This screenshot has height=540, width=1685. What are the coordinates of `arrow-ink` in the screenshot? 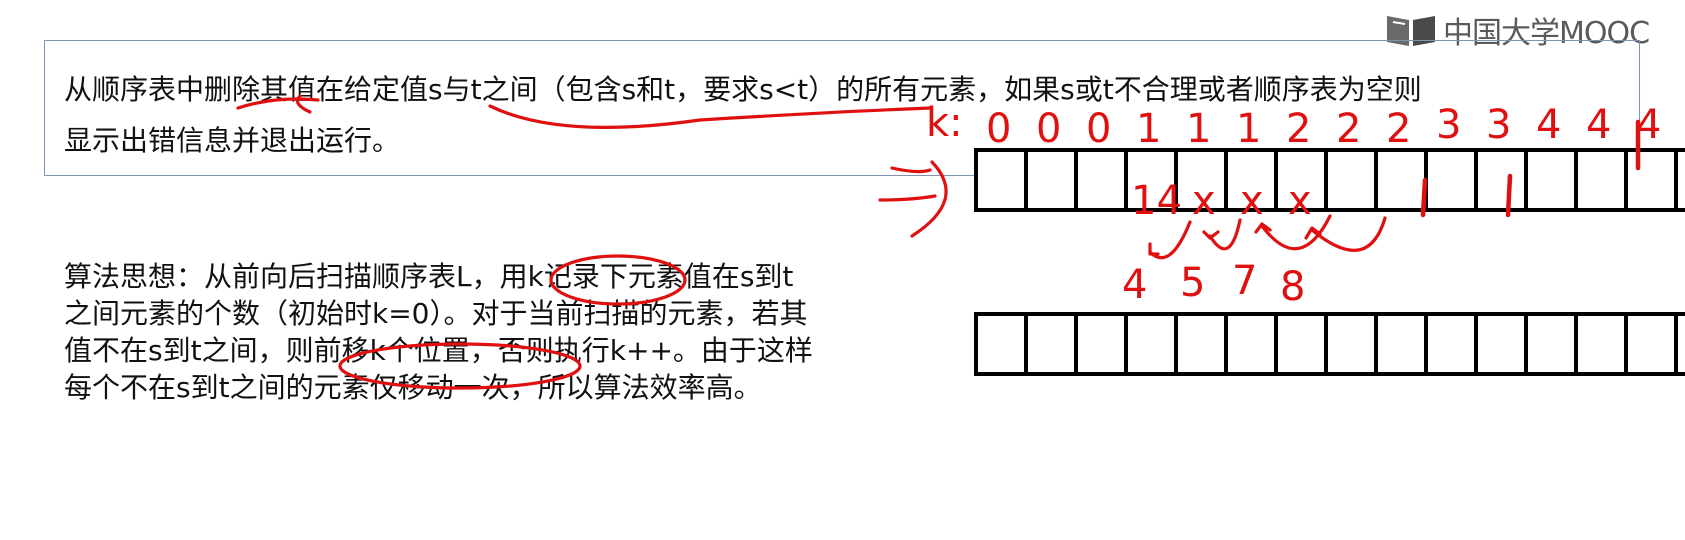 It's located at (913, 199).